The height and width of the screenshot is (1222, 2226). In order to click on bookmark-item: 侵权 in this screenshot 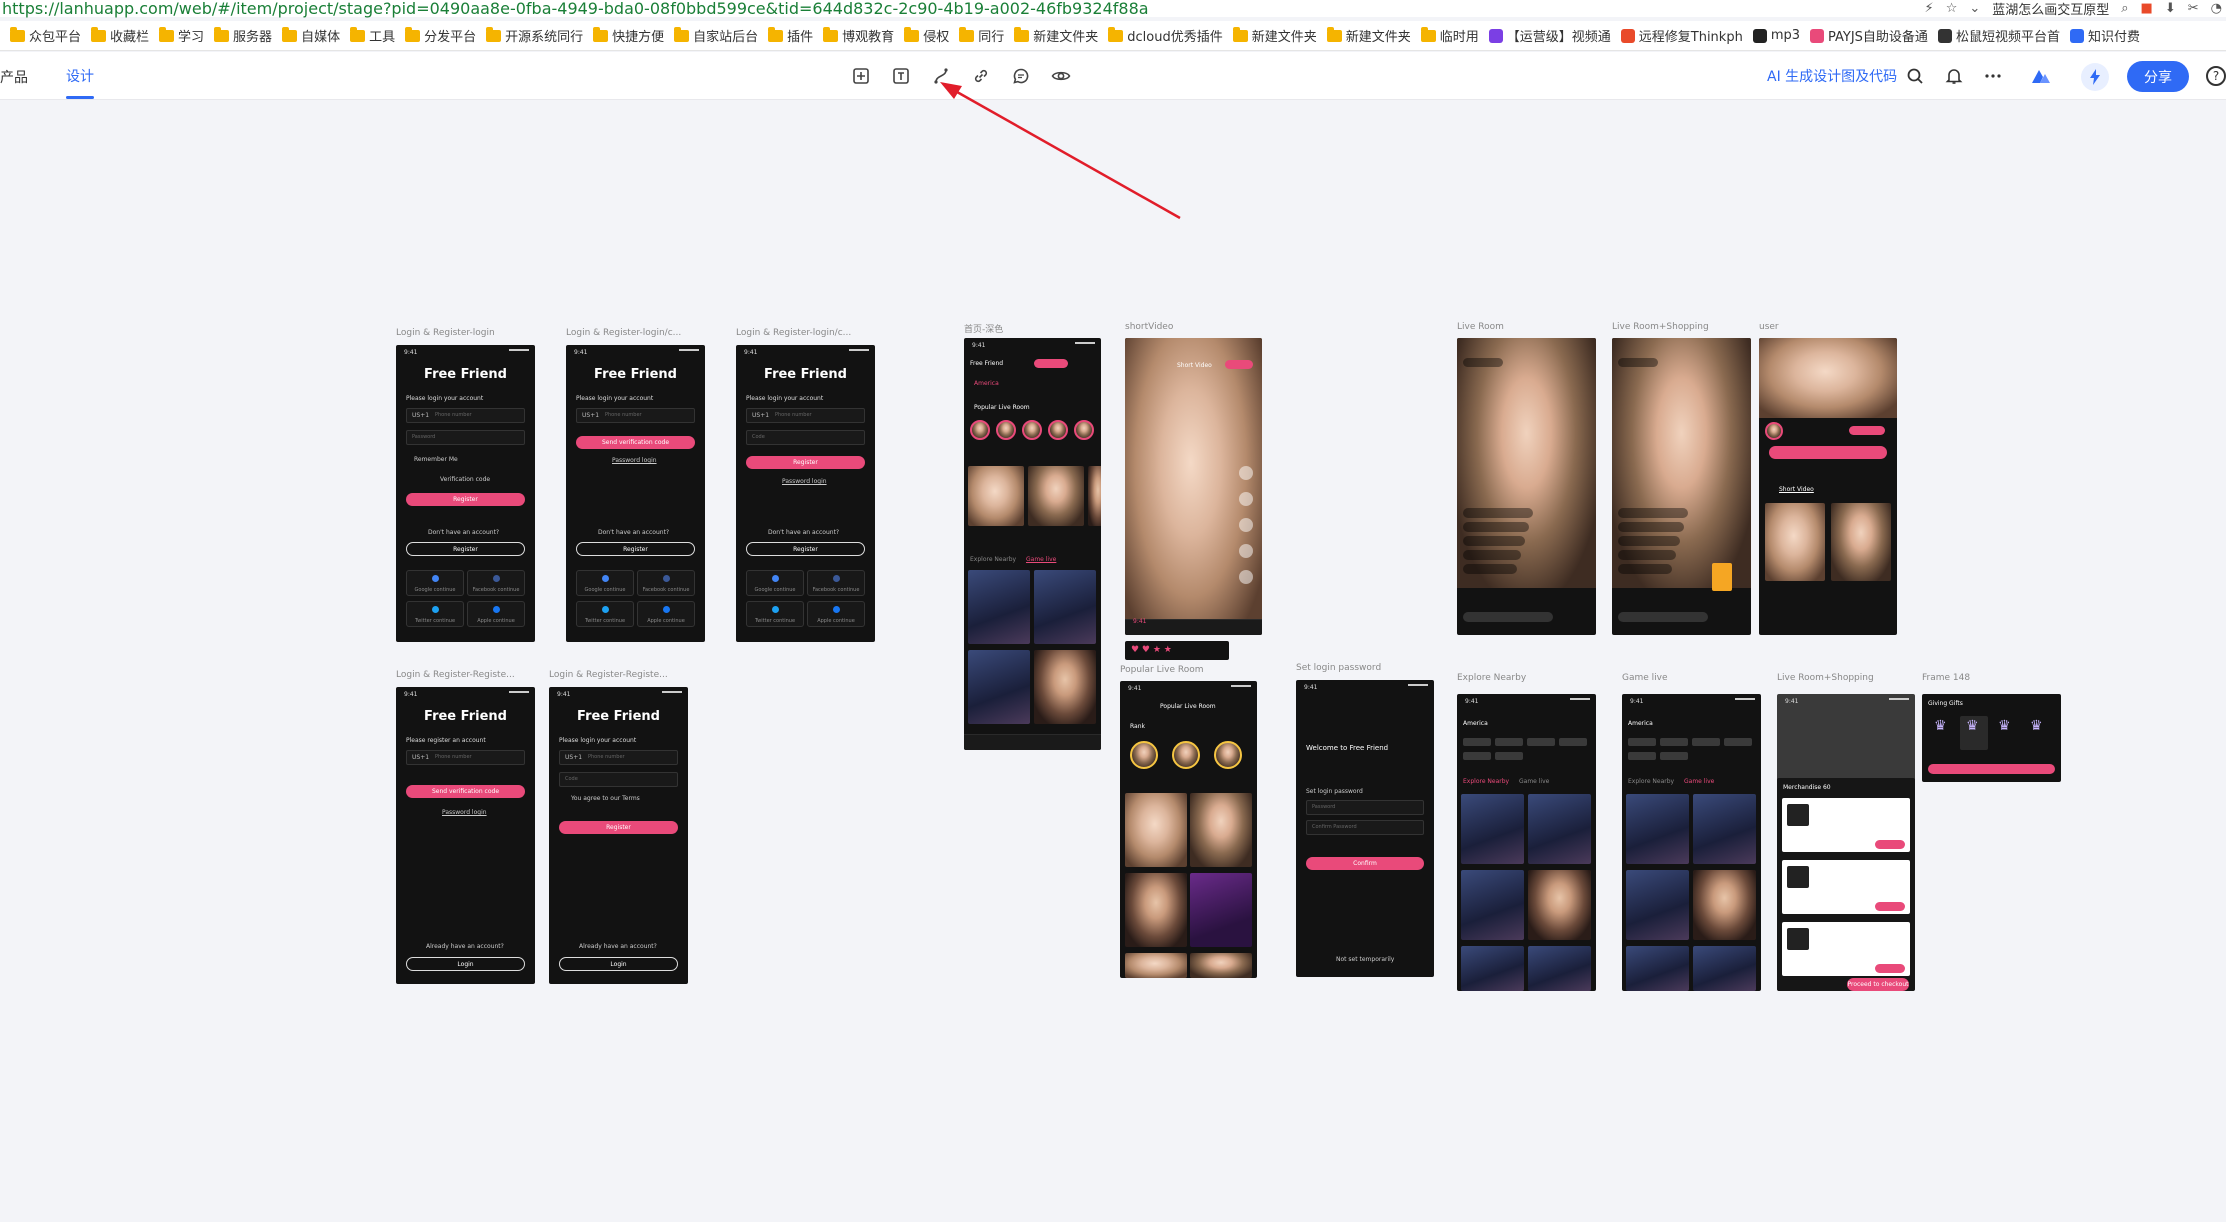, I will do `click(926, 35)`.